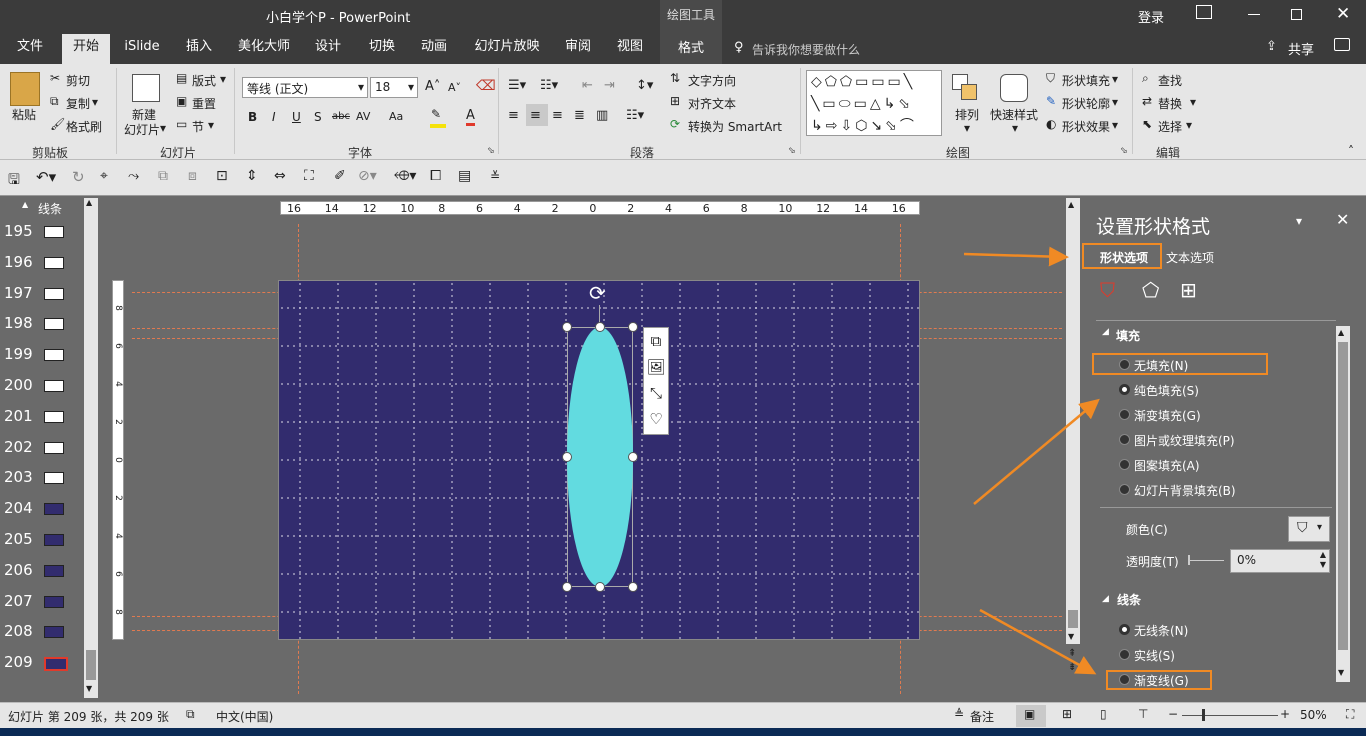  What do you see at coordinates (296, 117) in the screenshot?
I see `underline-button: U` at bounding box center [296, 117].